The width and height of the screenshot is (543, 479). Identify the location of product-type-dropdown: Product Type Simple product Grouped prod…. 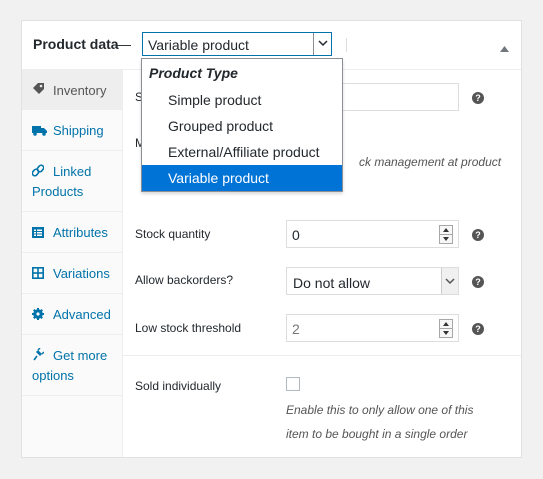
(242, 125).